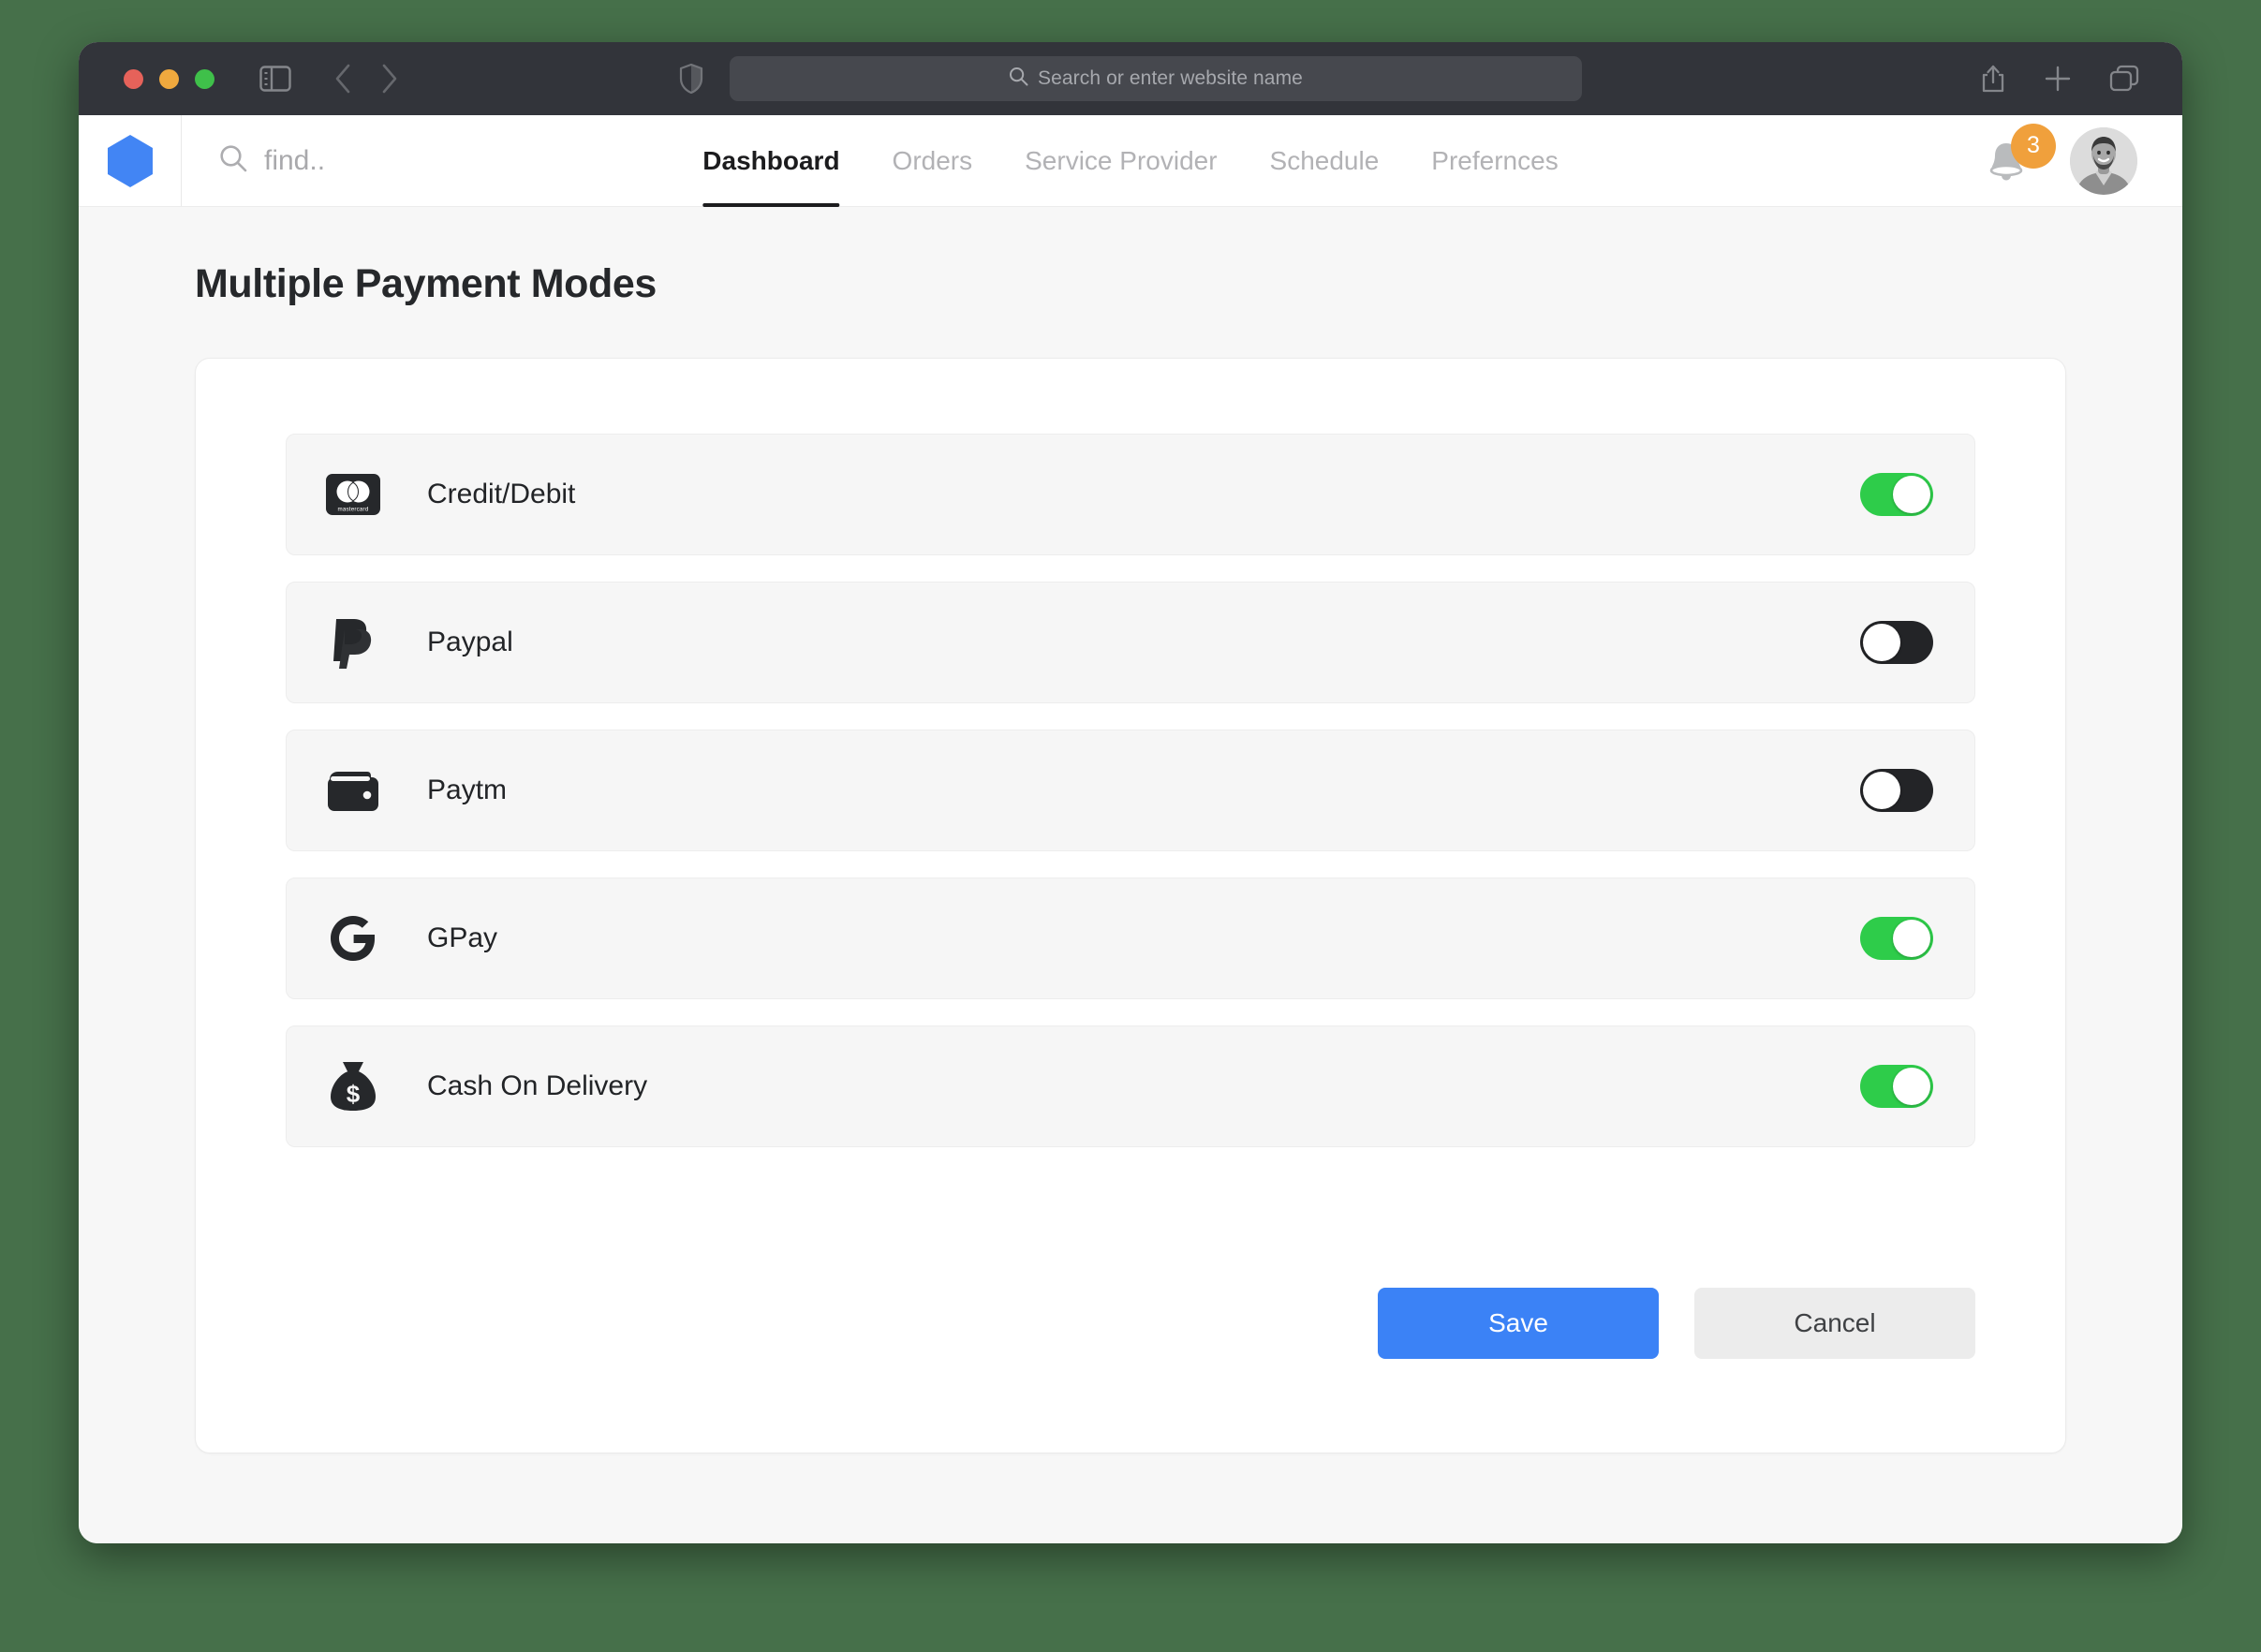 This screenshot has width=2261, height=1652. I want to click on nav-label: Service Provider, so click(1121, 160).